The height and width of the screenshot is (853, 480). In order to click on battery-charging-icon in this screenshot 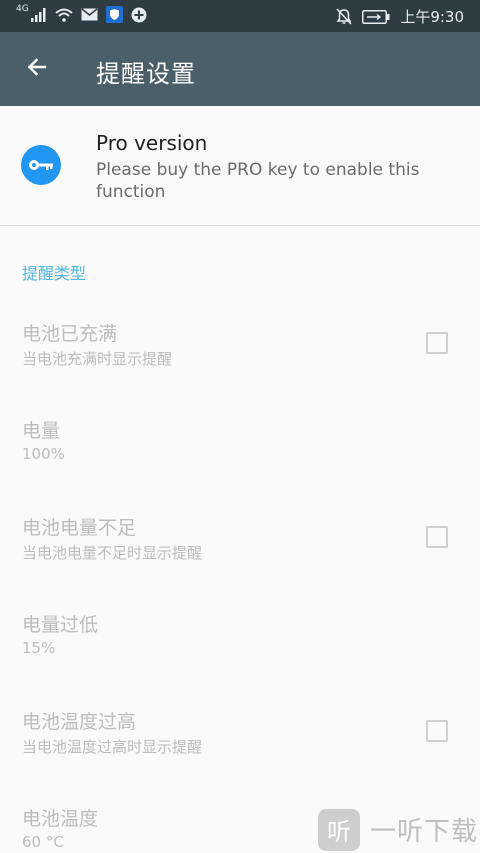, I will do `click(376, 16)`.